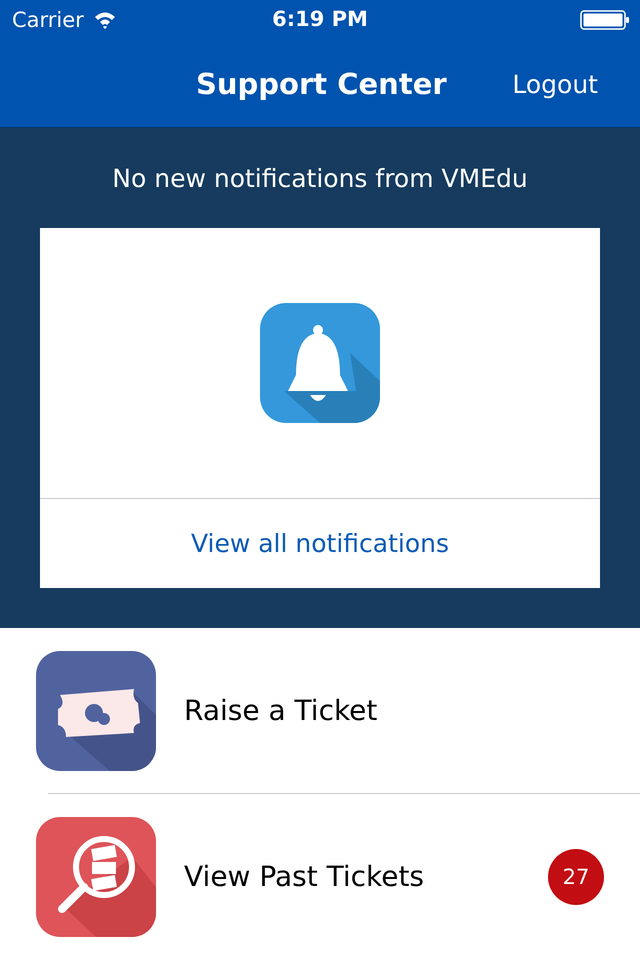  What do you see at coordinates (320, 543) in the screenshot?
I see `view-notifications-link: View all notifications` at bounding box center [320, 543].